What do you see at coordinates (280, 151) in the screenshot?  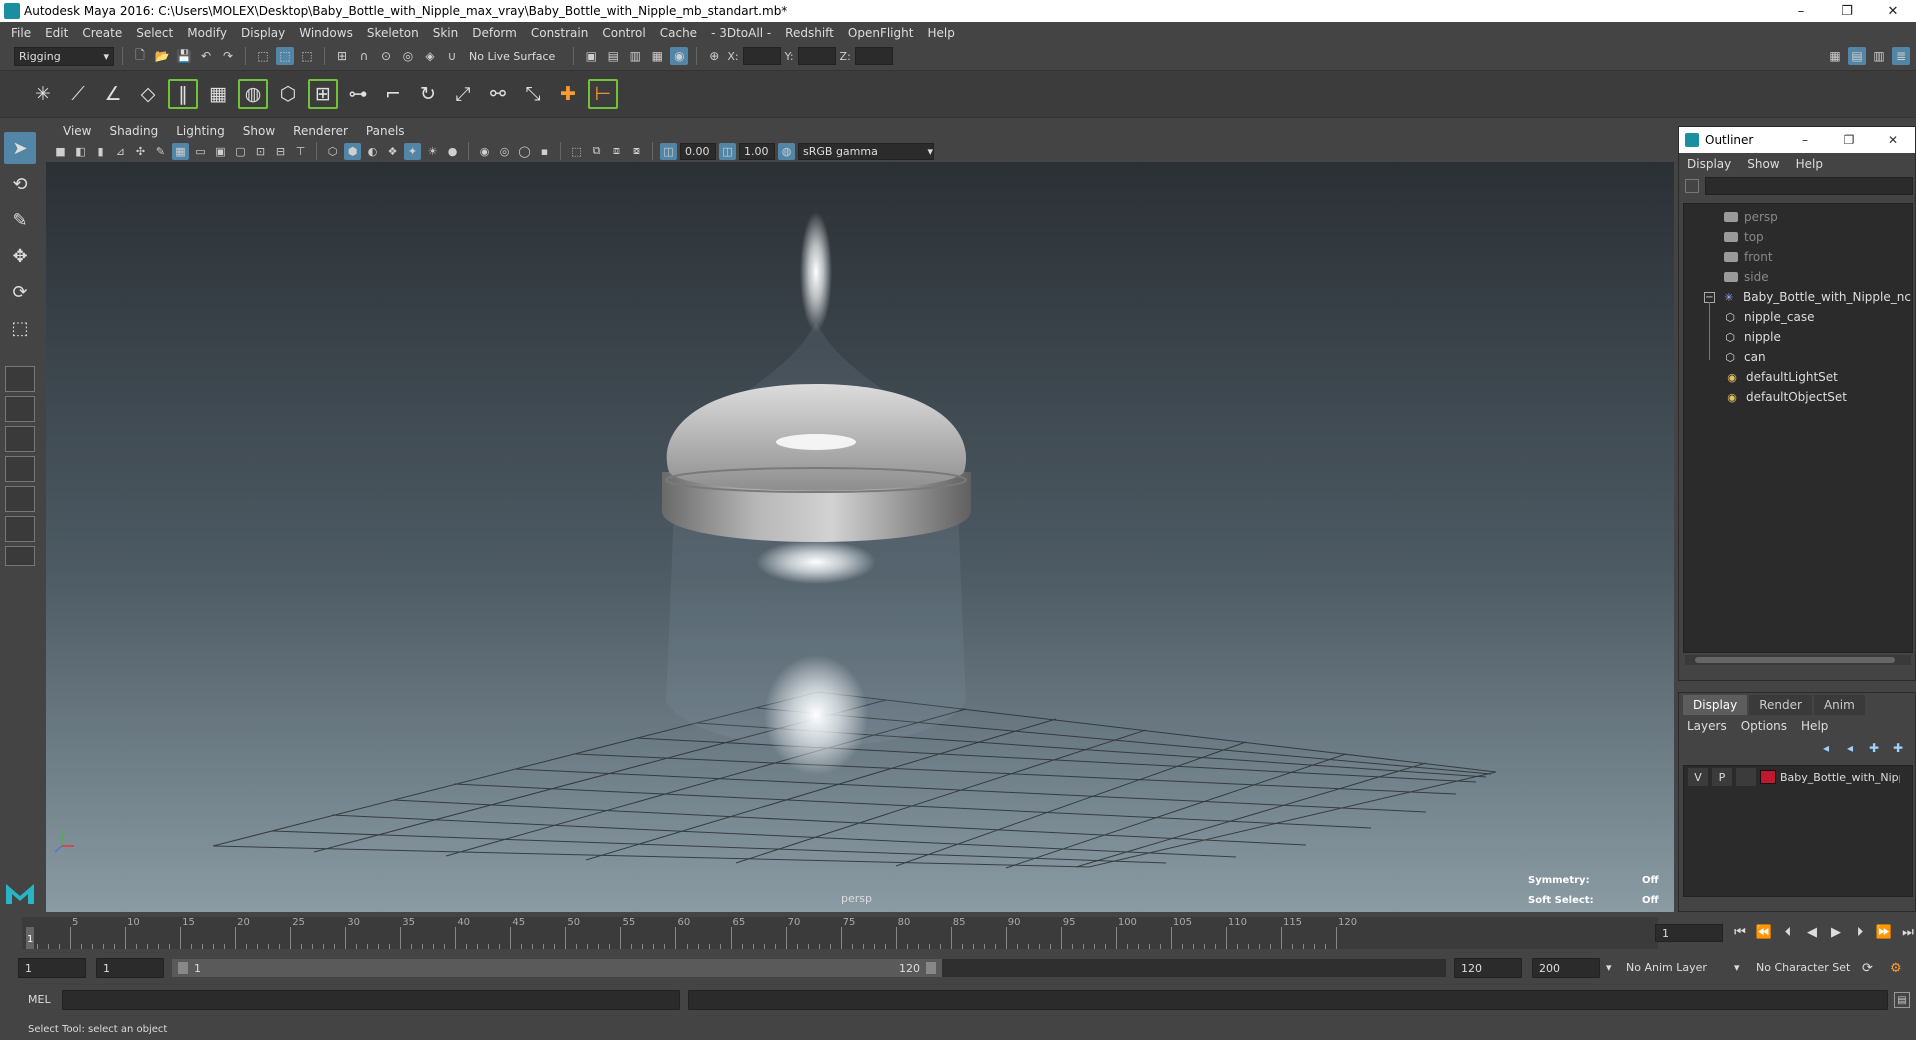 I see `safe-action-icon: ⊟` at bounding box center [280, 151].